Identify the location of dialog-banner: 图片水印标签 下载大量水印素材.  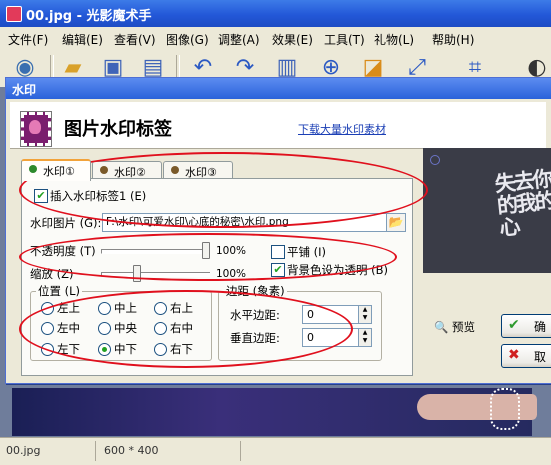
(278, 125).